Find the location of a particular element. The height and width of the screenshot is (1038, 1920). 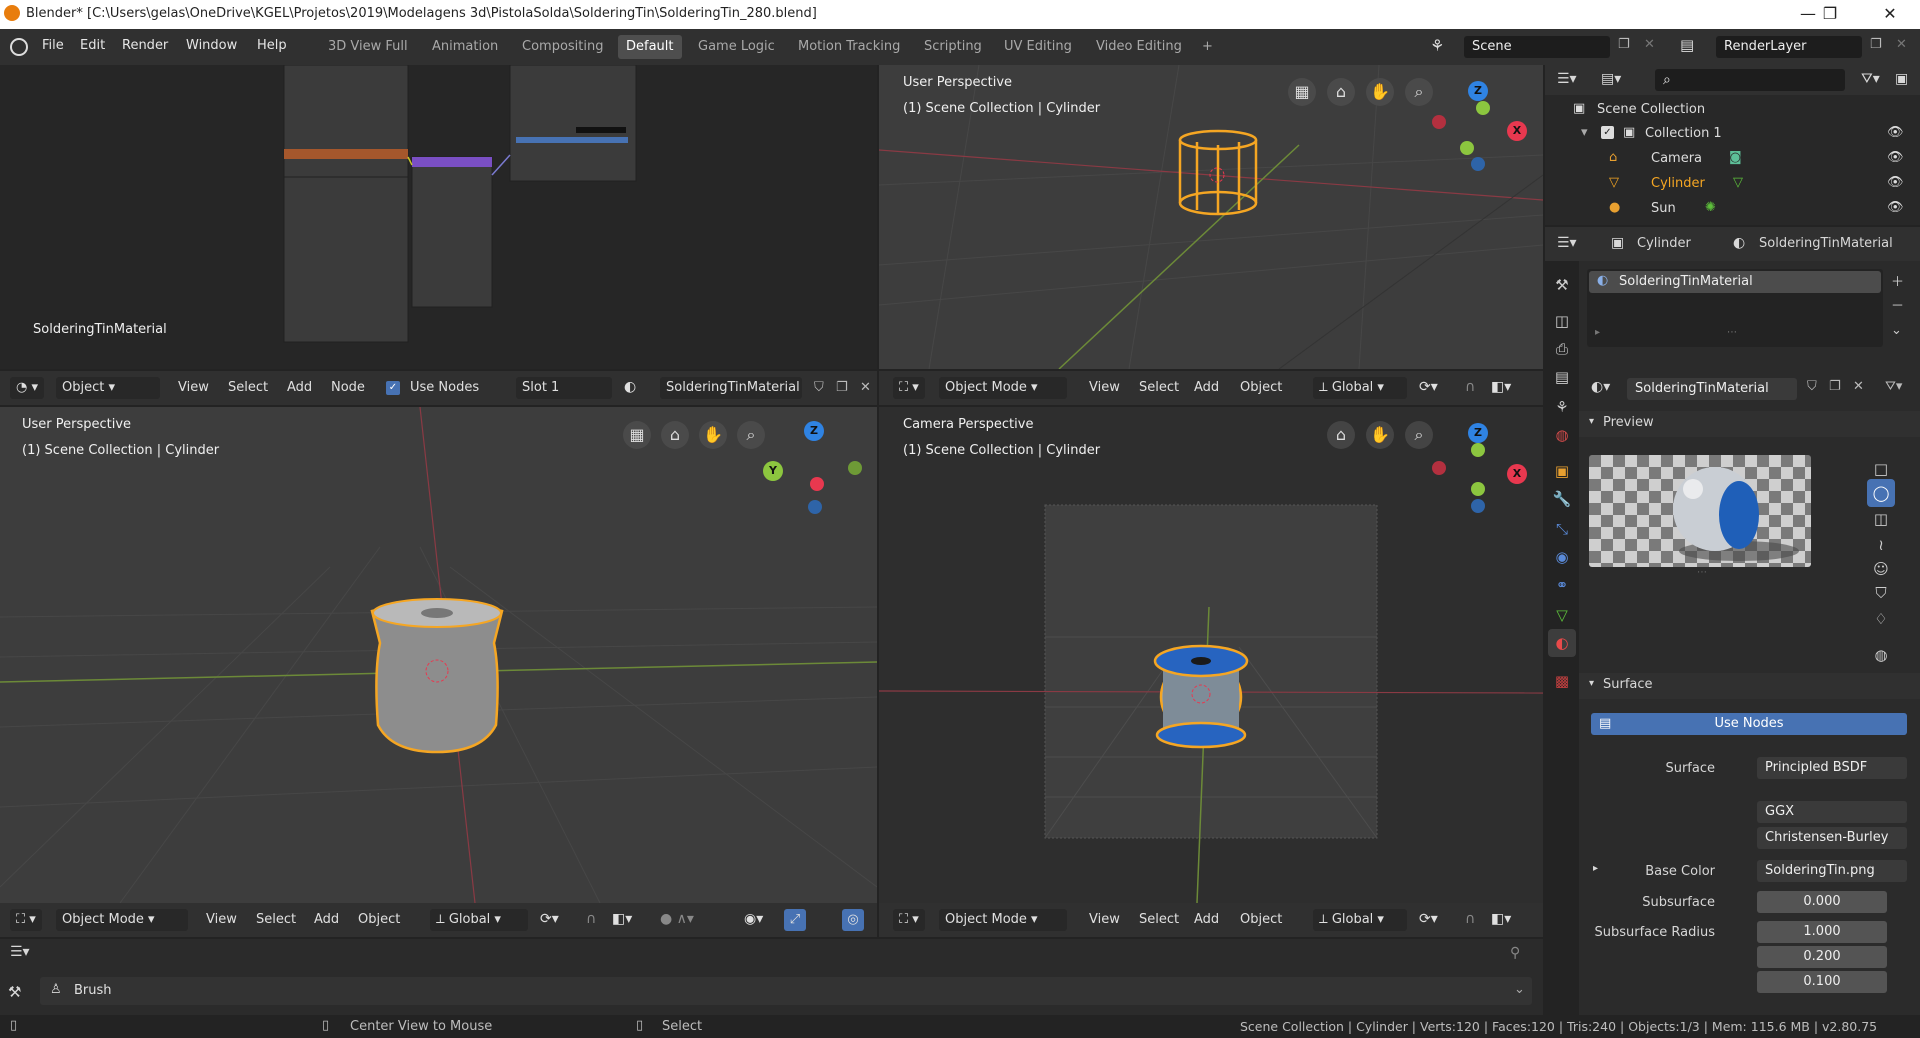

maximize-button: ❐ is located at coordinates (1830, 14).